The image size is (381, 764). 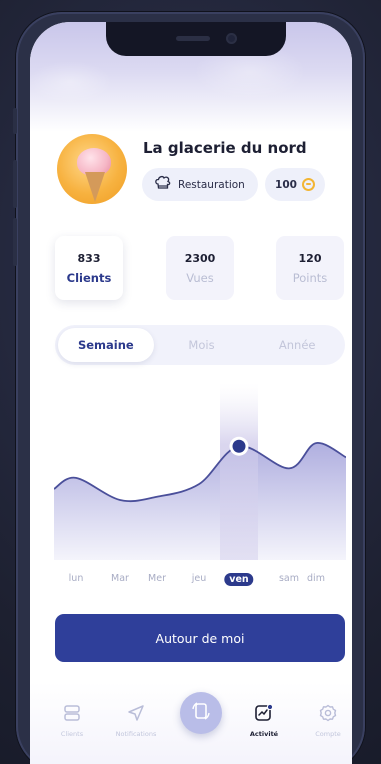 I want to click on coin-icon, so click(x=308, y=184).